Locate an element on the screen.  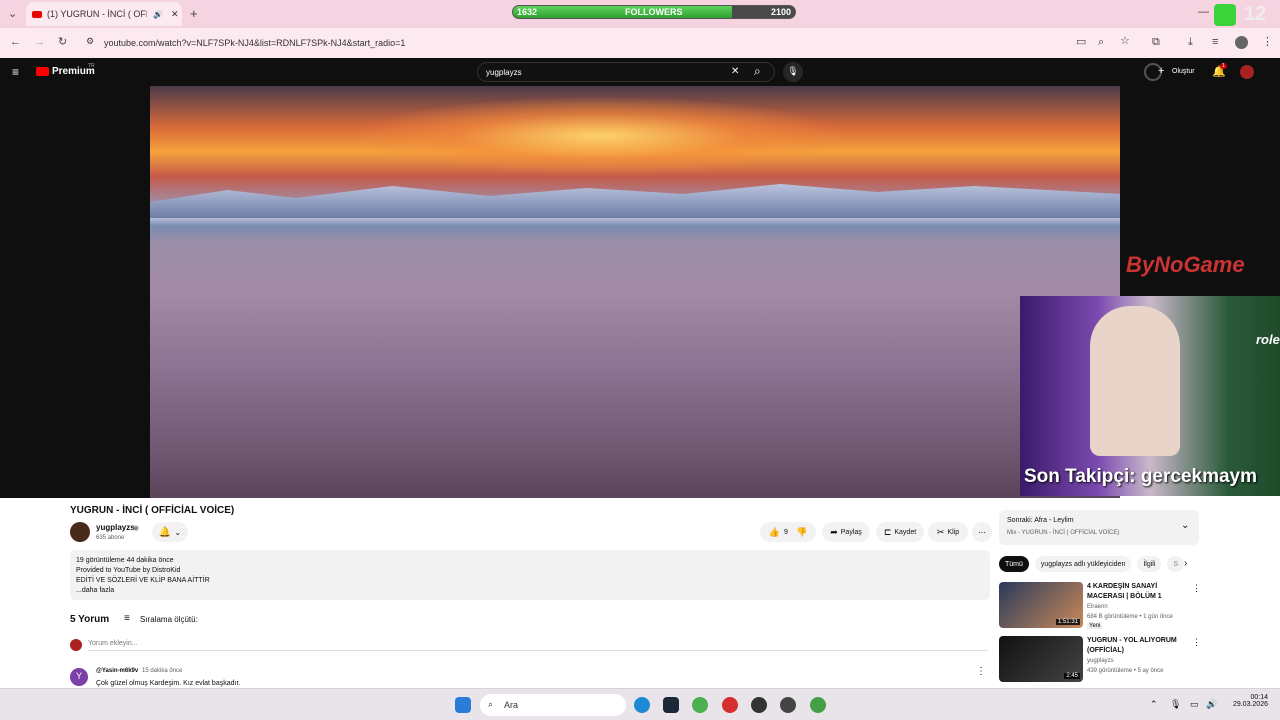
account-avatar is located at coordinates (1247, 72).